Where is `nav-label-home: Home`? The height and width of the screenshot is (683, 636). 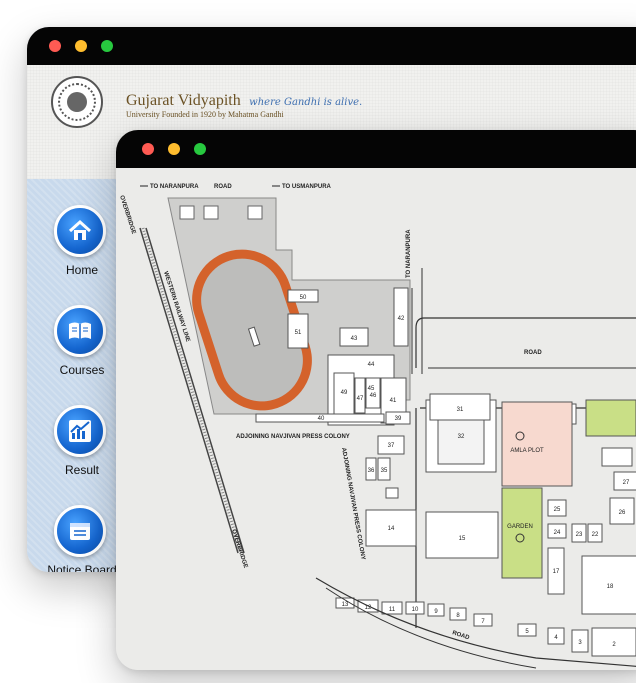
nav-label-home: Home is located at coordinates (81, 270).